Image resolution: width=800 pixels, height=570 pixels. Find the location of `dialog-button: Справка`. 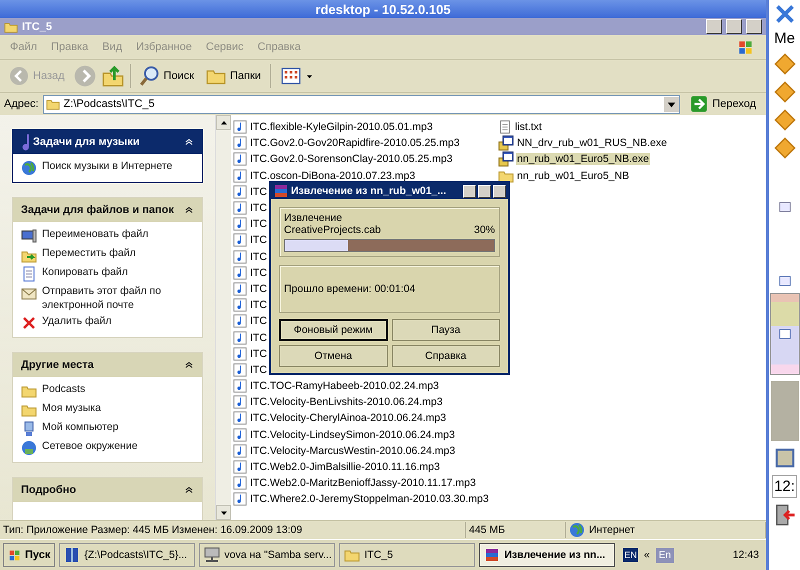

dialog-button: Справка is located at coordinates (446, 356).